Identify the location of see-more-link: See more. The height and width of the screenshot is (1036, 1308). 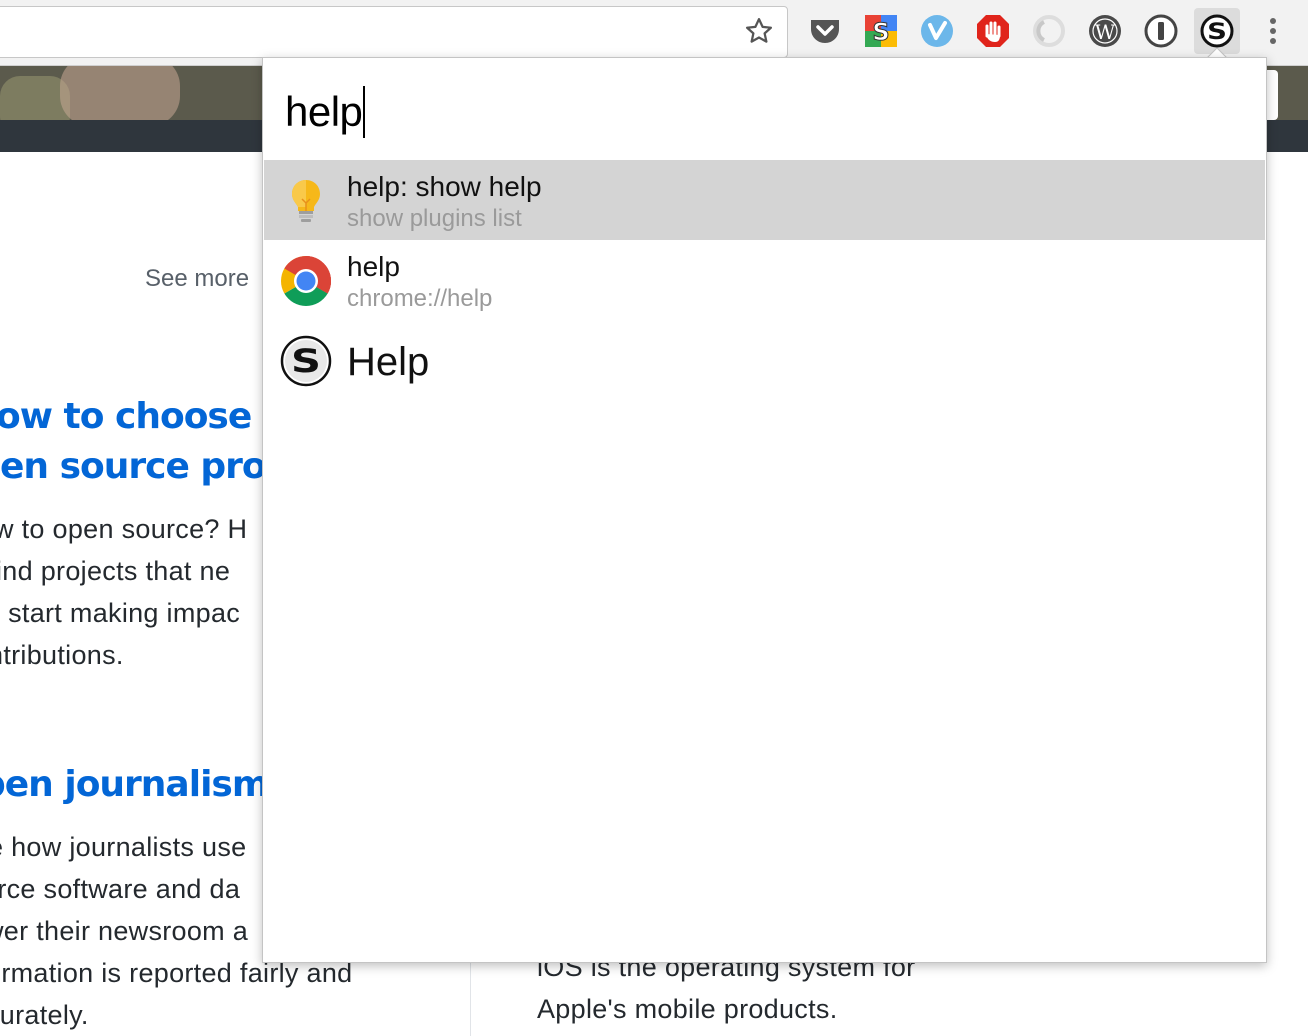
(197, 279).